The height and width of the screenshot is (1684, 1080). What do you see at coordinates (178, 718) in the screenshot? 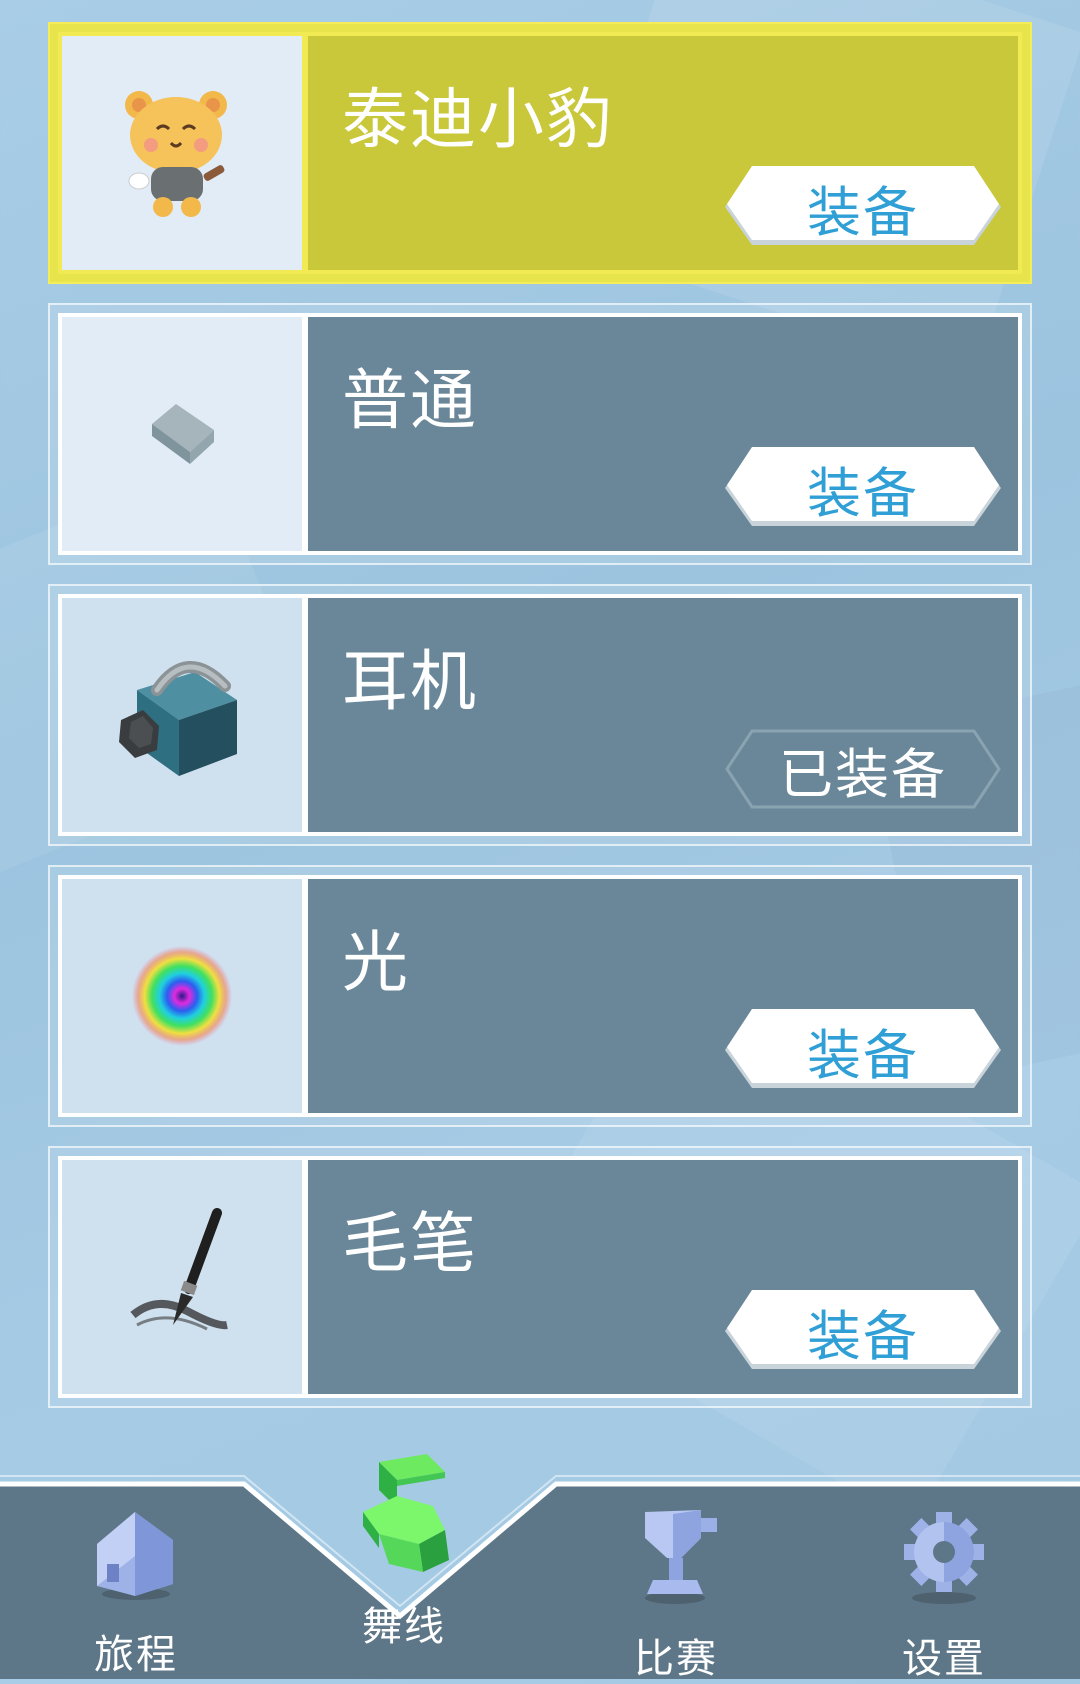
I see `headphone-cube-icon` at bounding box center [178, 718].